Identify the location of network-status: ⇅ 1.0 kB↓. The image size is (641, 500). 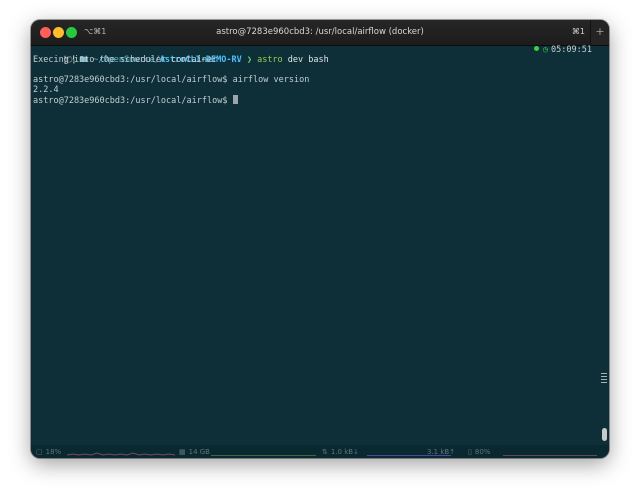
(340, 452).